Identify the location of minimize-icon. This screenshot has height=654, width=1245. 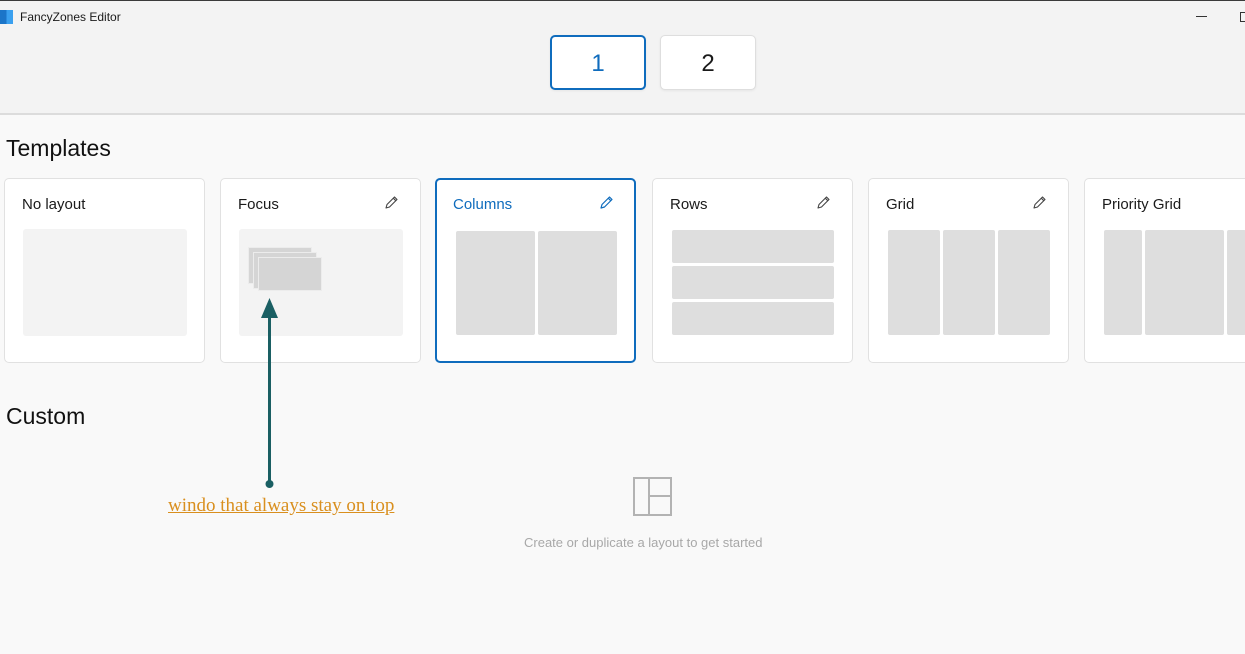
(1201, 16).